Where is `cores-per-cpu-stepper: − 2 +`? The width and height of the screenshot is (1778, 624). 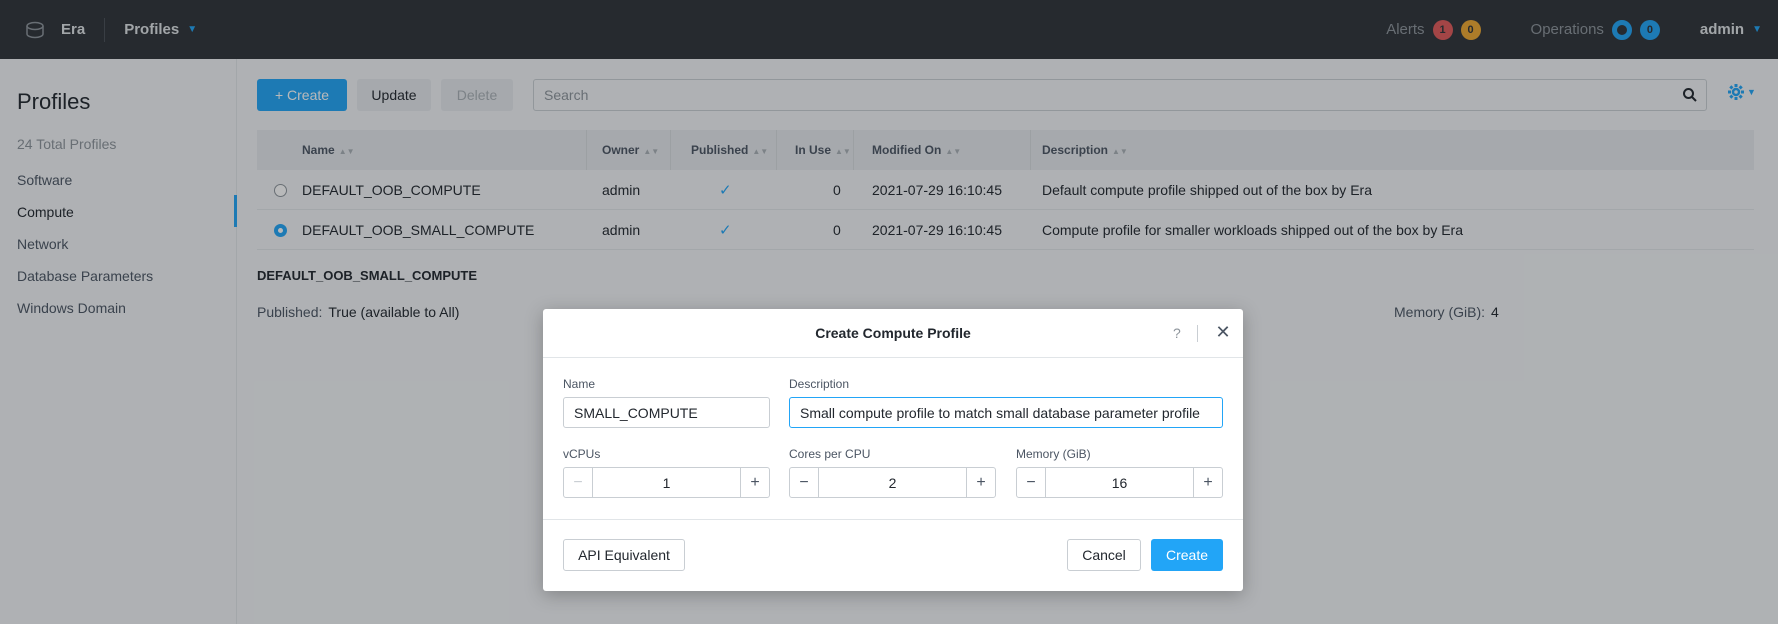
cores-per-cpu-stepper: − 2 + is located at coordinates (892, 482).